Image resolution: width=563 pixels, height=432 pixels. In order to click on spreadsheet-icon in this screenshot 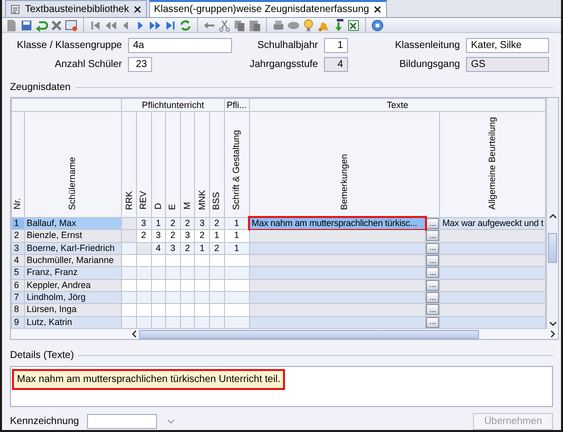, I will do `click(353, 25)`.